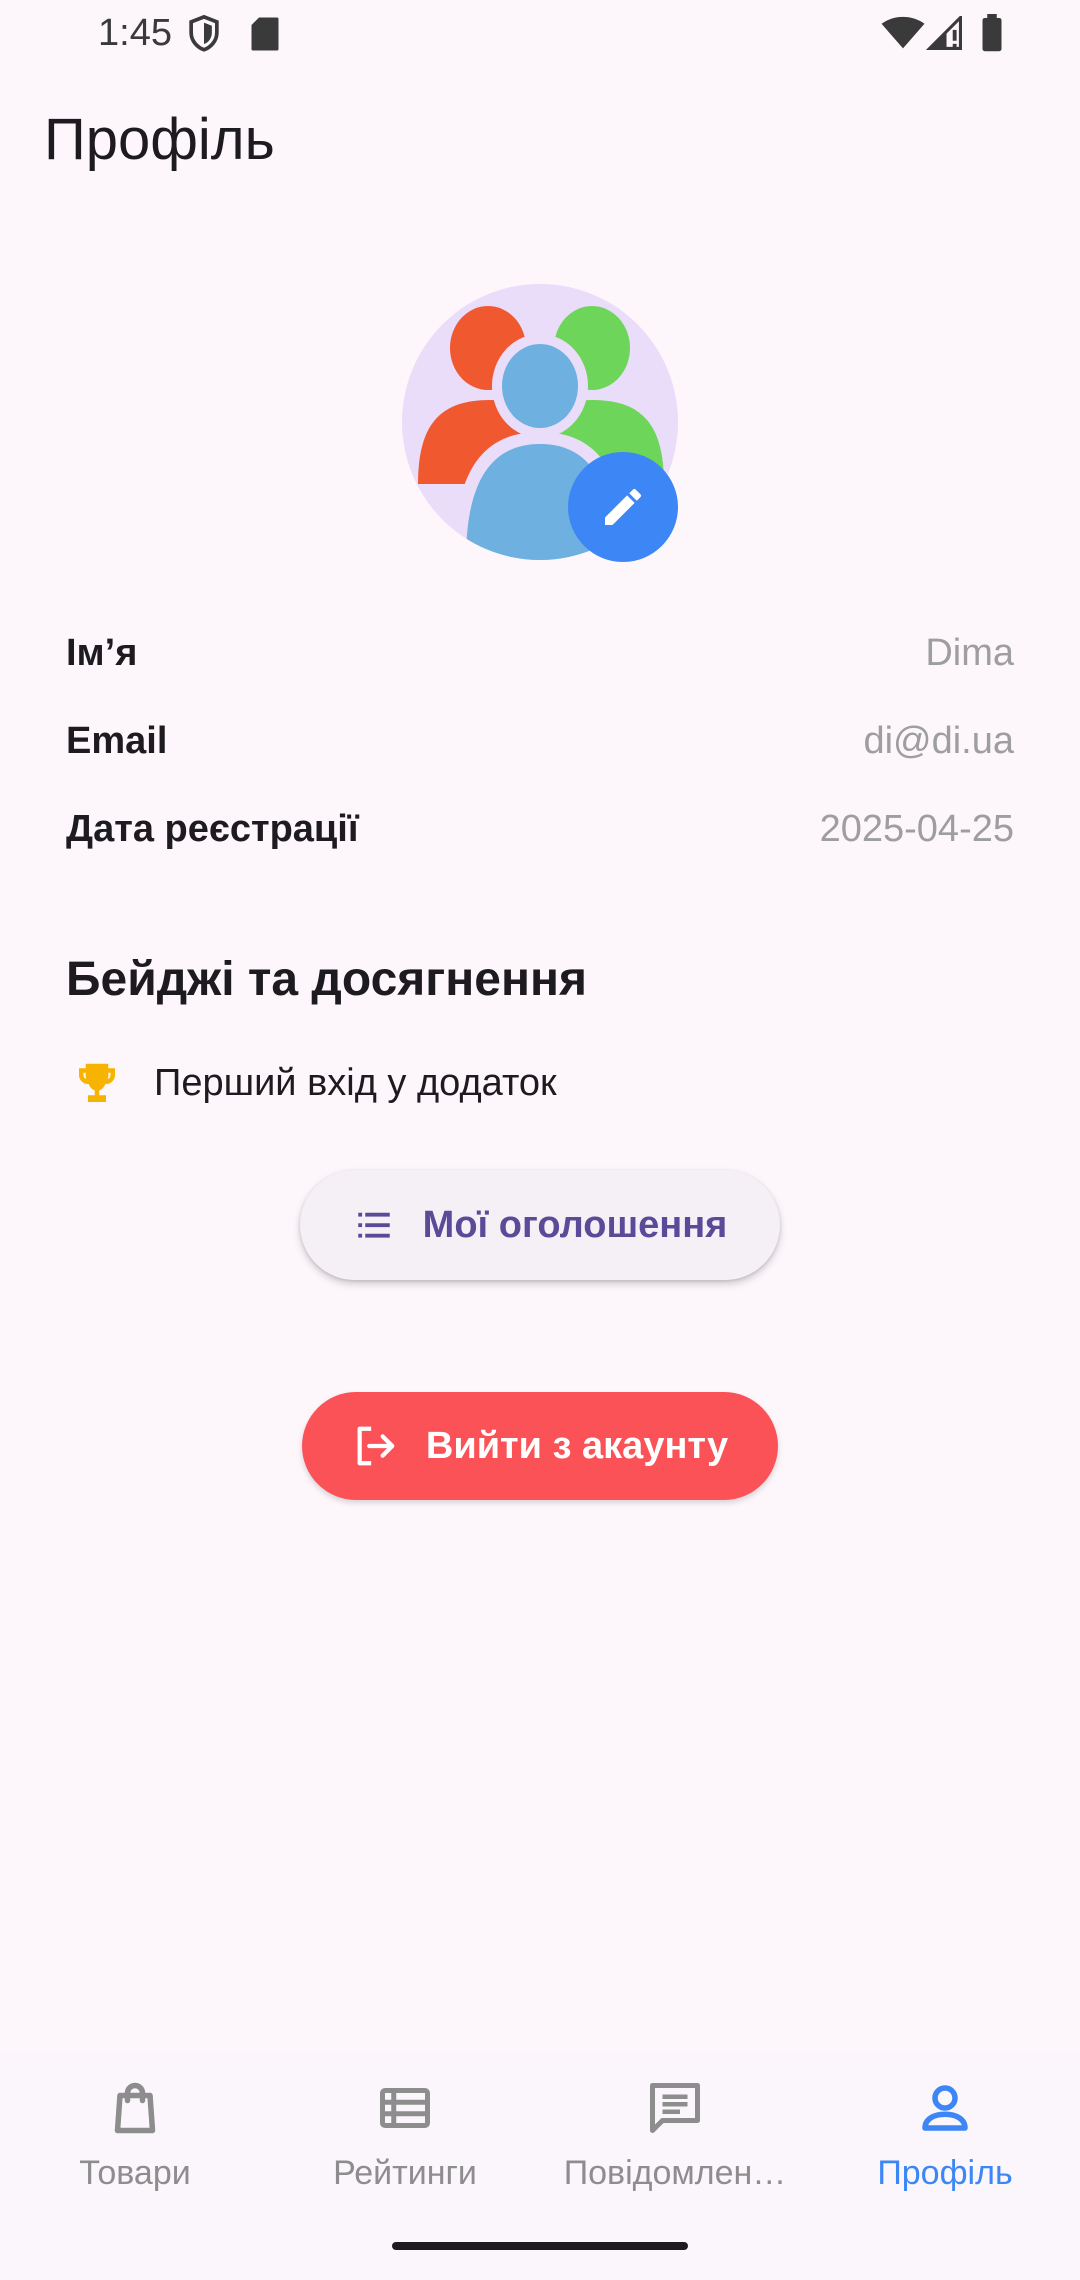 This screenshot has height=2280, width=1080. Describe the element at coordinates (102, 653) in the screenshot. I see `name-label: Ім’я` at that location.